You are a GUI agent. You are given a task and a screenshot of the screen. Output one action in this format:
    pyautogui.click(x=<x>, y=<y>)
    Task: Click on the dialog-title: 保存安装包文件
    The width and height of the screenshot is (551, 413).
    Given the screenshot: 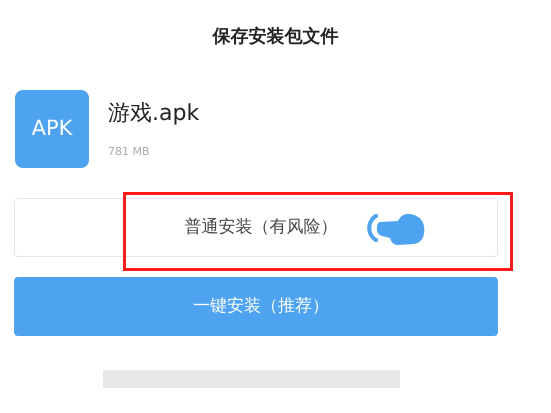 What is the action you would take?
    pyautogui.click(x=275, y=36)
    